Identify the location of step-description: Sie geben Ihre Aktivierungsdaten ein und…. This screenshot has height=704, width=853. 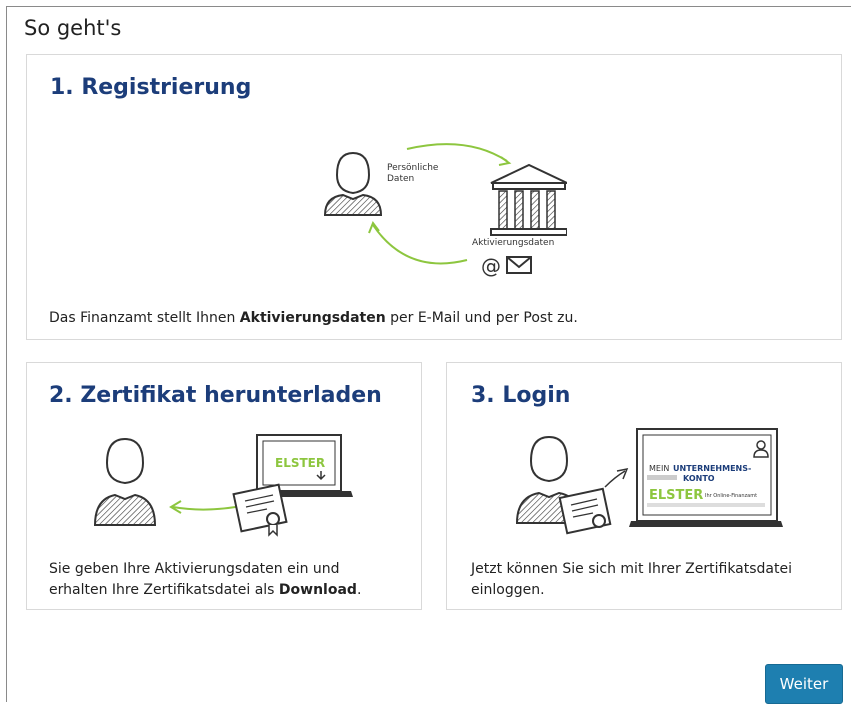
(205, 579).